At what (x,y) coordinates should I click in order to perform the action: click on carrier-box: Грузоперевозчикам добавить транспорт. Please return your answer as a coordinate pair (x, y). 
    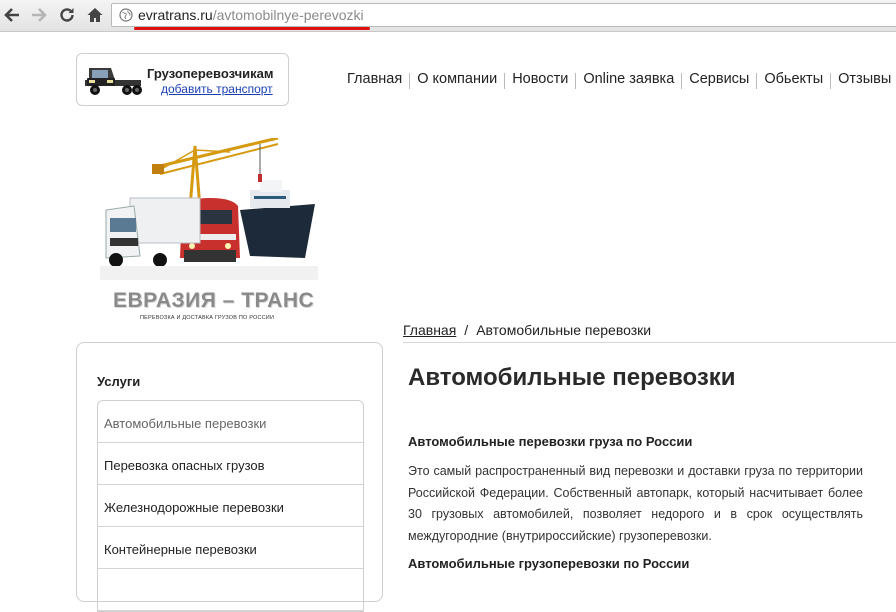
    Looking at the image, I should click on (182, 79).